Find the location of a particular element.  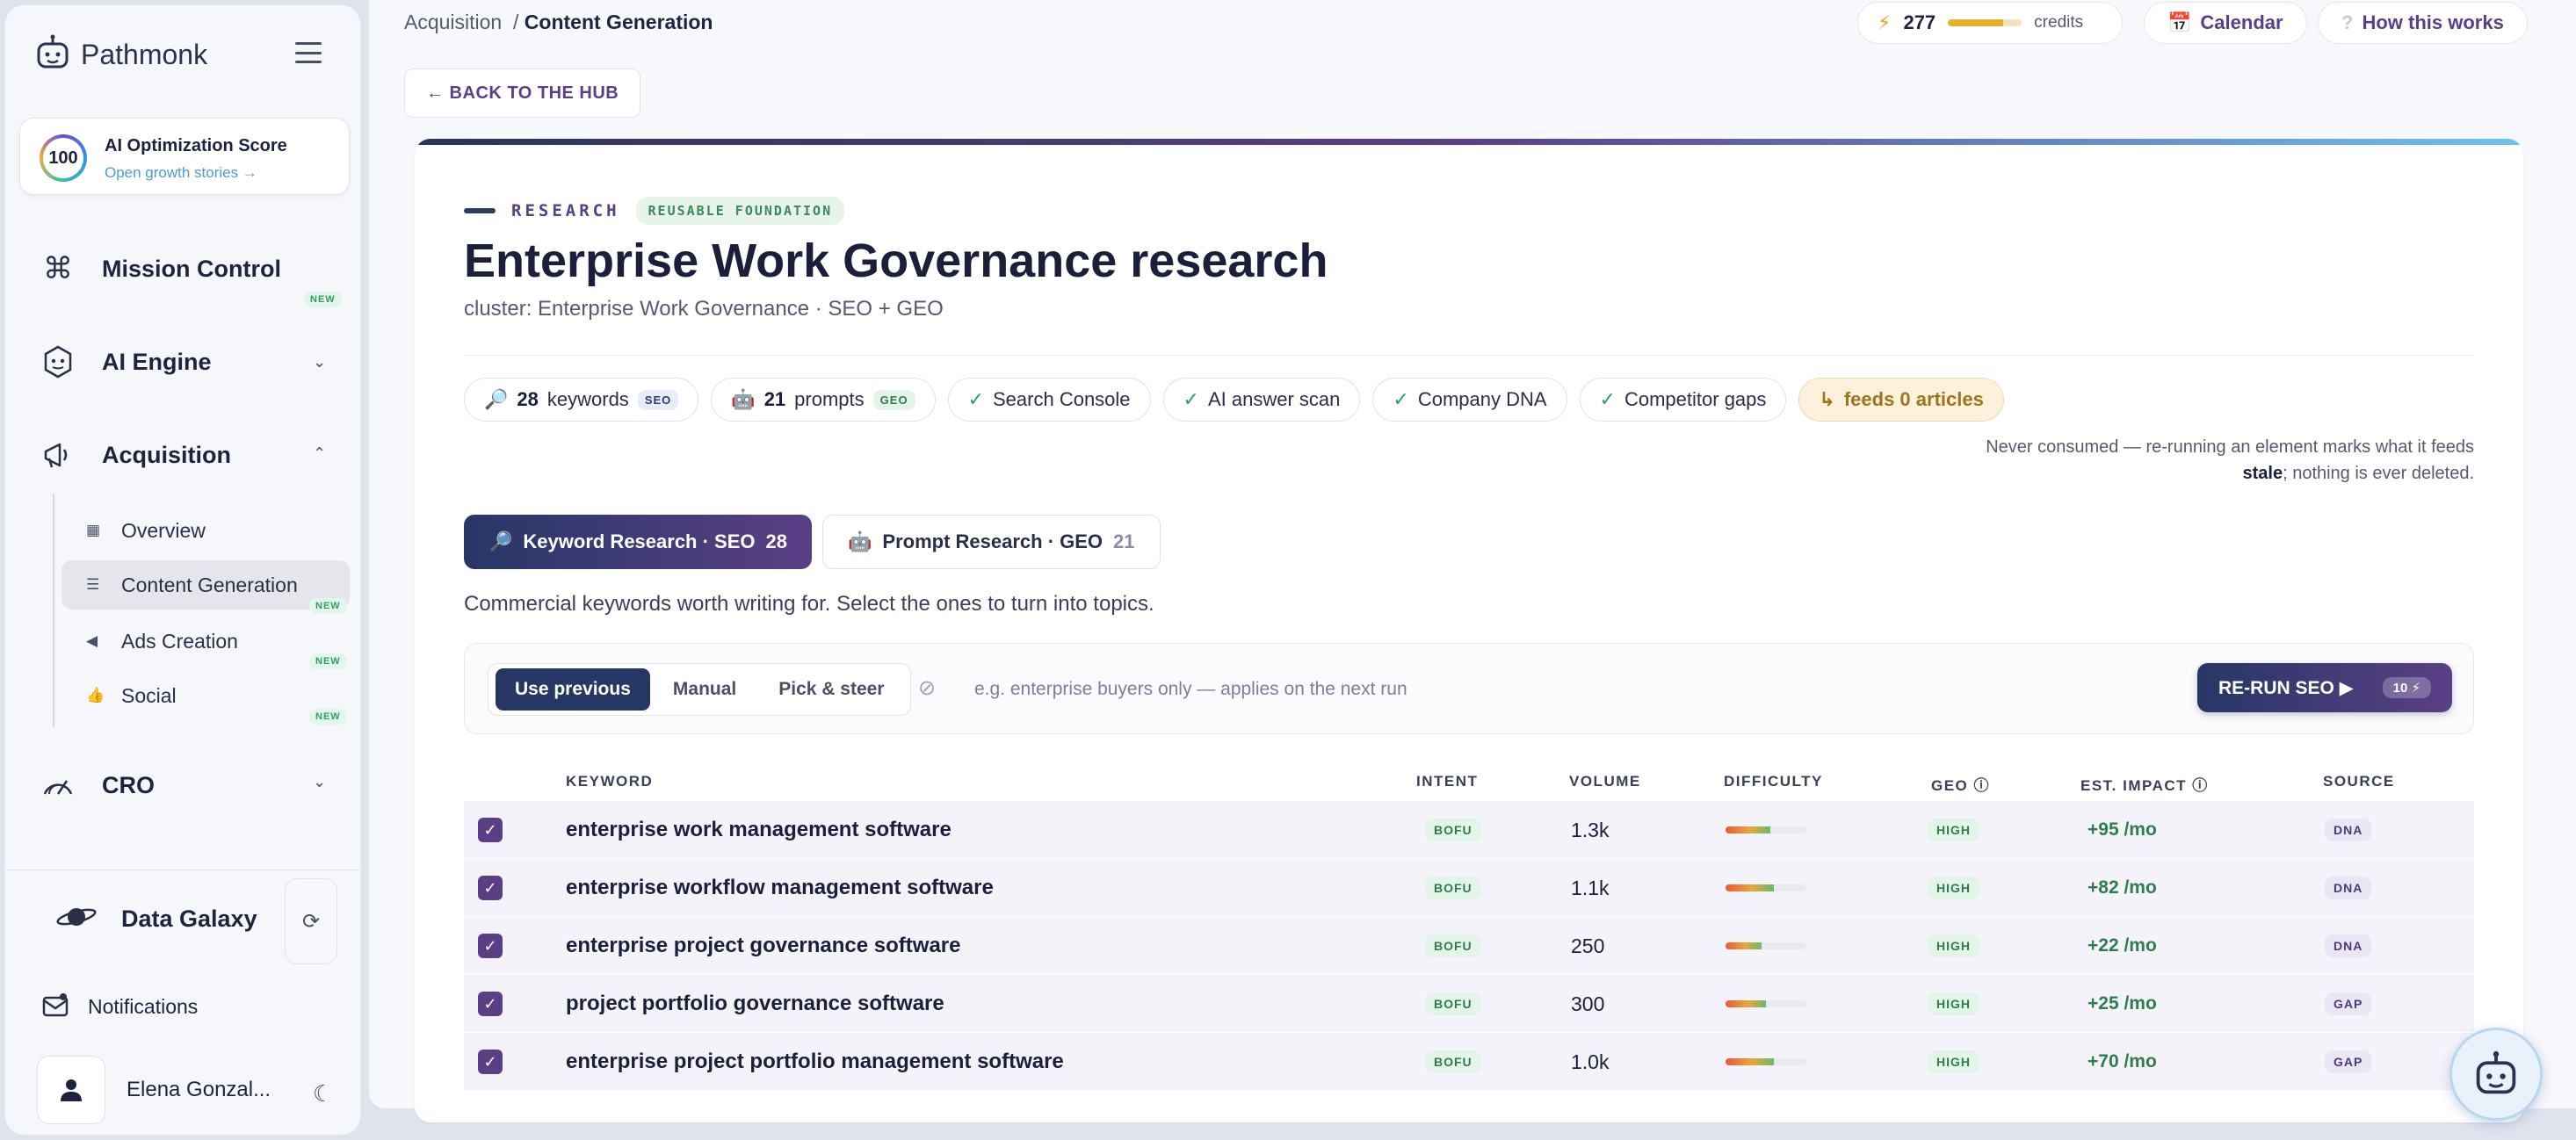

brand-logo: Pathmonk is located at coordinates (120, 54).